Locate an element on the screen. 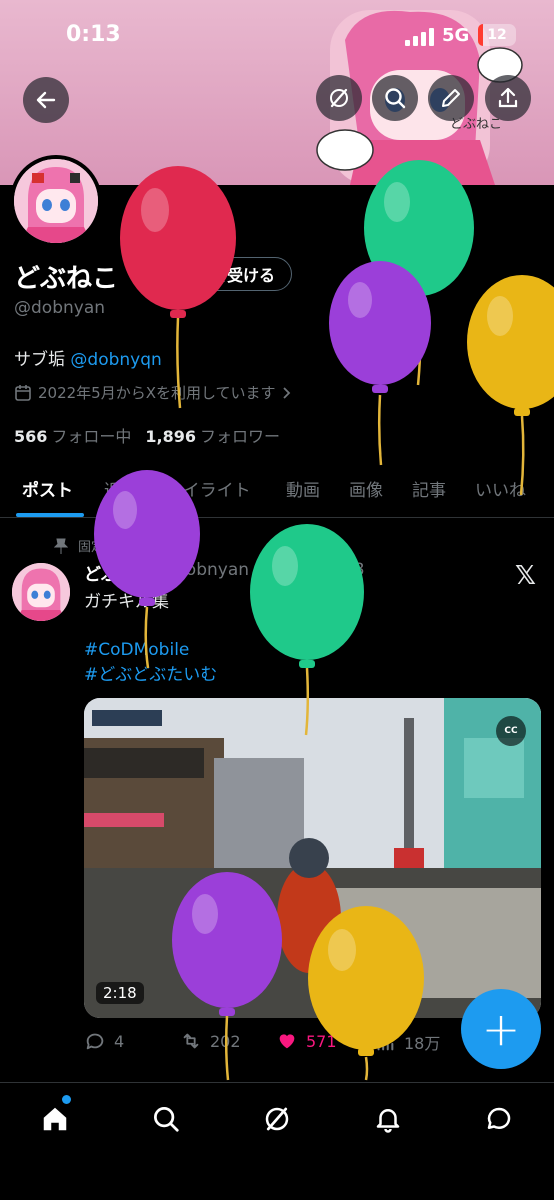 The image size is (554, 1200). tab-likes: いいね is located at coordinates (500, 488).